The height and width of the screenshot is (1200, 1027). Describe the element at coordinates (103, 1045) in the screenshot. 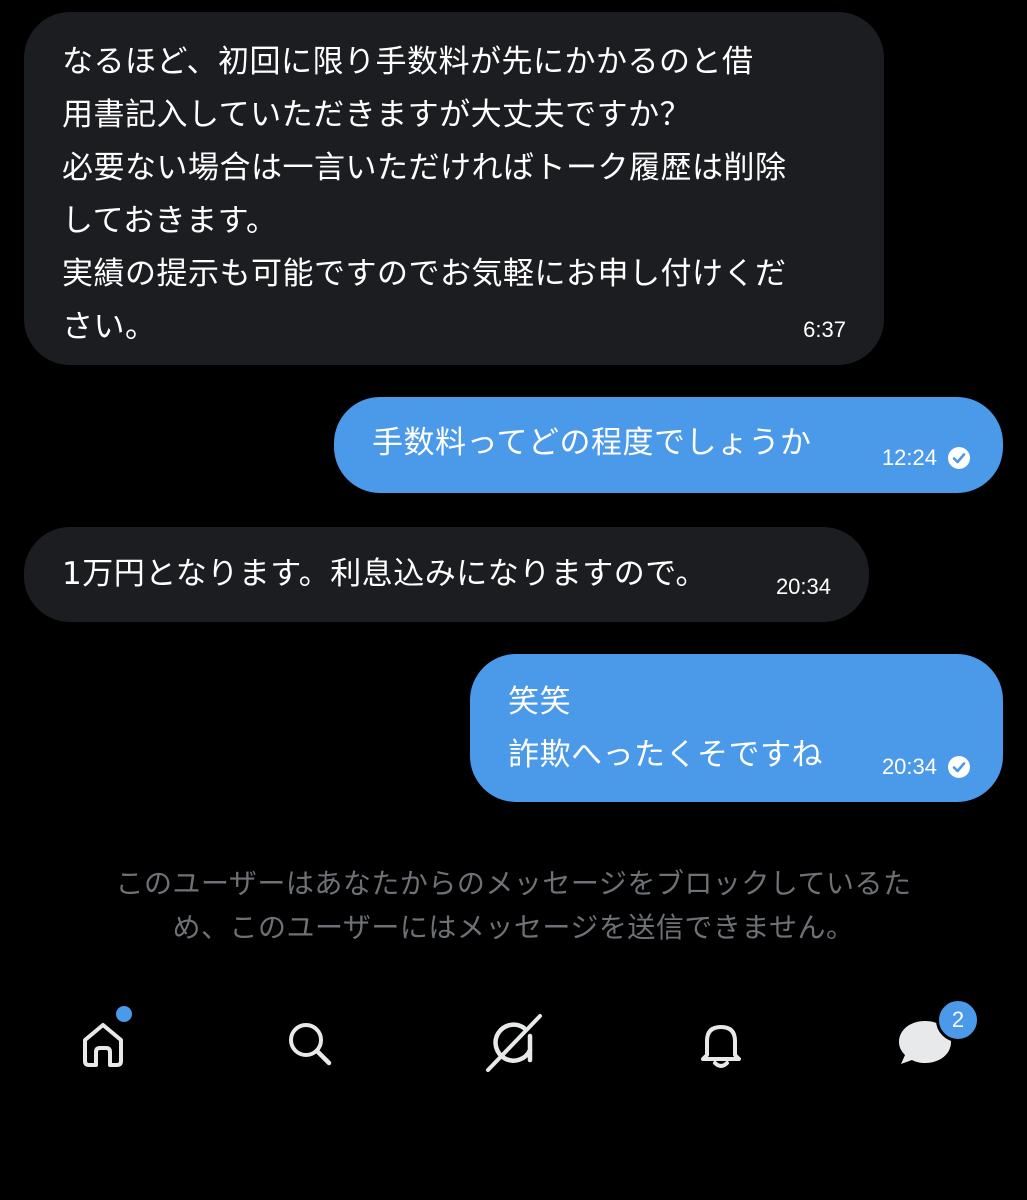

I see `home-icon` at that location.